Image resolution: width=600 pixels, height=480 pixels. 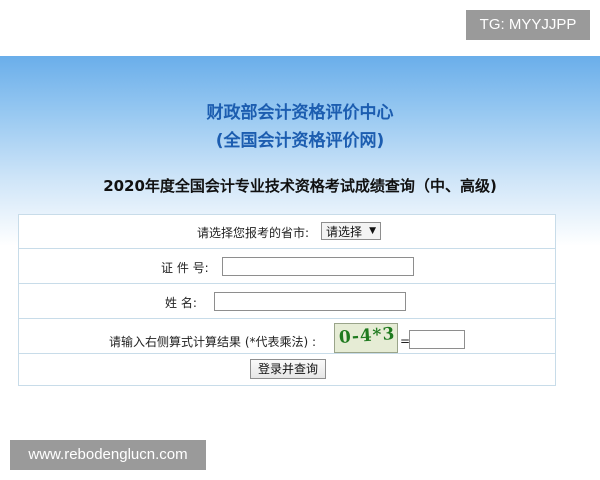 I want to click on submit-button: 登录并查询, so click(x=288, y=369).